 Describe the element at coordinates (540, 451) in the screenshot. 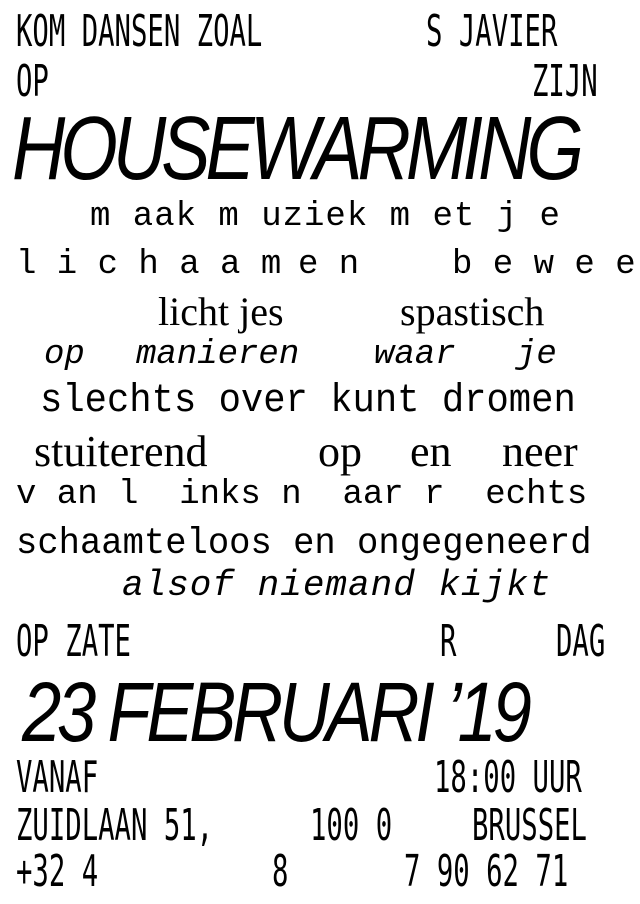

I see `body-line6-d: neer` at that location.